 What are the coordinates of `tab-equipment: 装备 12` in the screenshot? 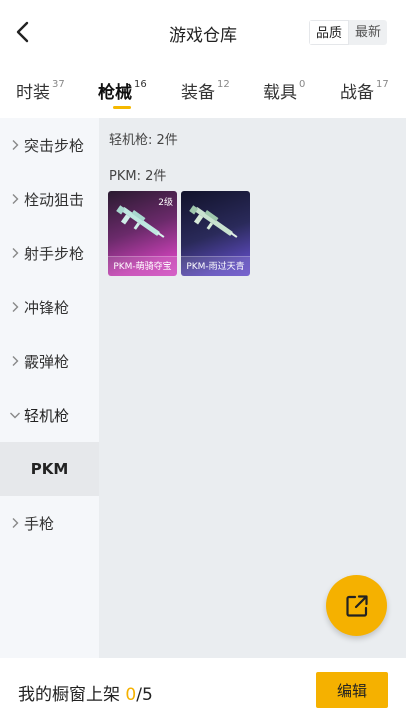 It's located at (205, 90).